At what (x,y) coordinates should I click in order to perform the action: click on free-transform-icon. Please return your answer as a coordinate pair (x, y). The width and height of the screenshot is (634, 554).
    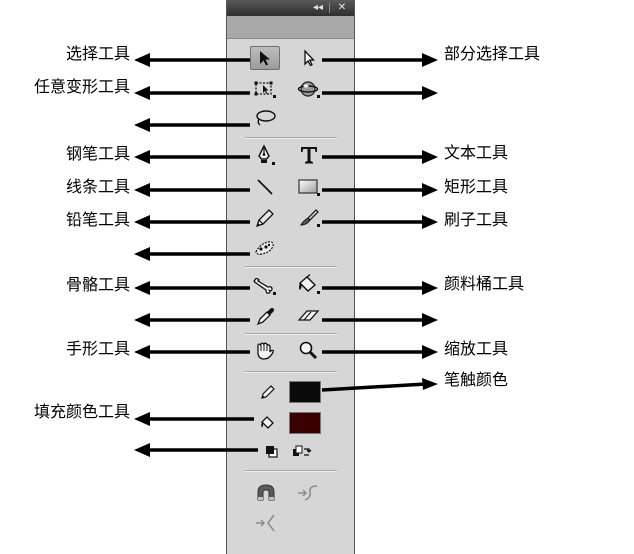
    Looking at the image, I should click on (265, 89).